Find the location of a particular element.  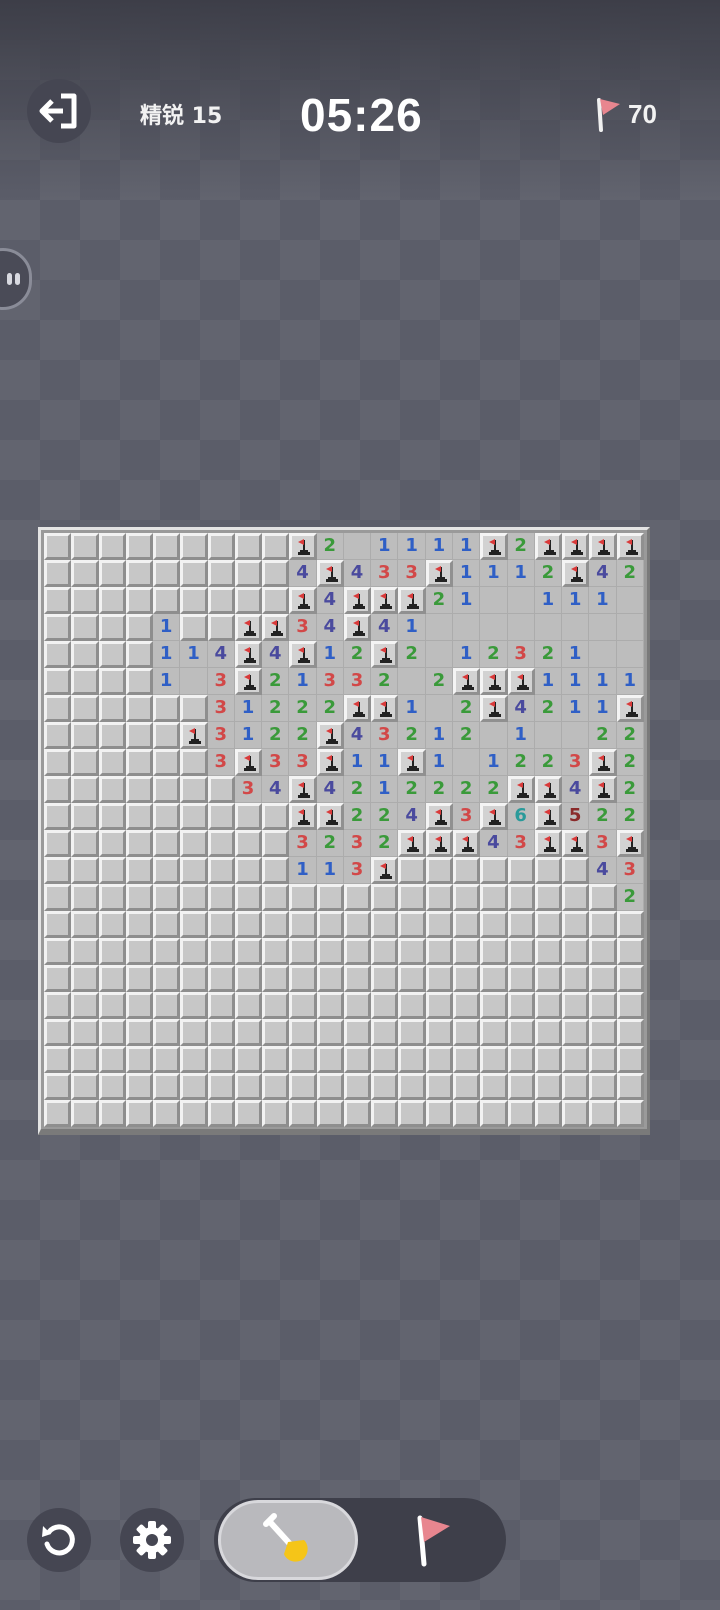

flag-mode-button is located at coordinates (432, 1540).